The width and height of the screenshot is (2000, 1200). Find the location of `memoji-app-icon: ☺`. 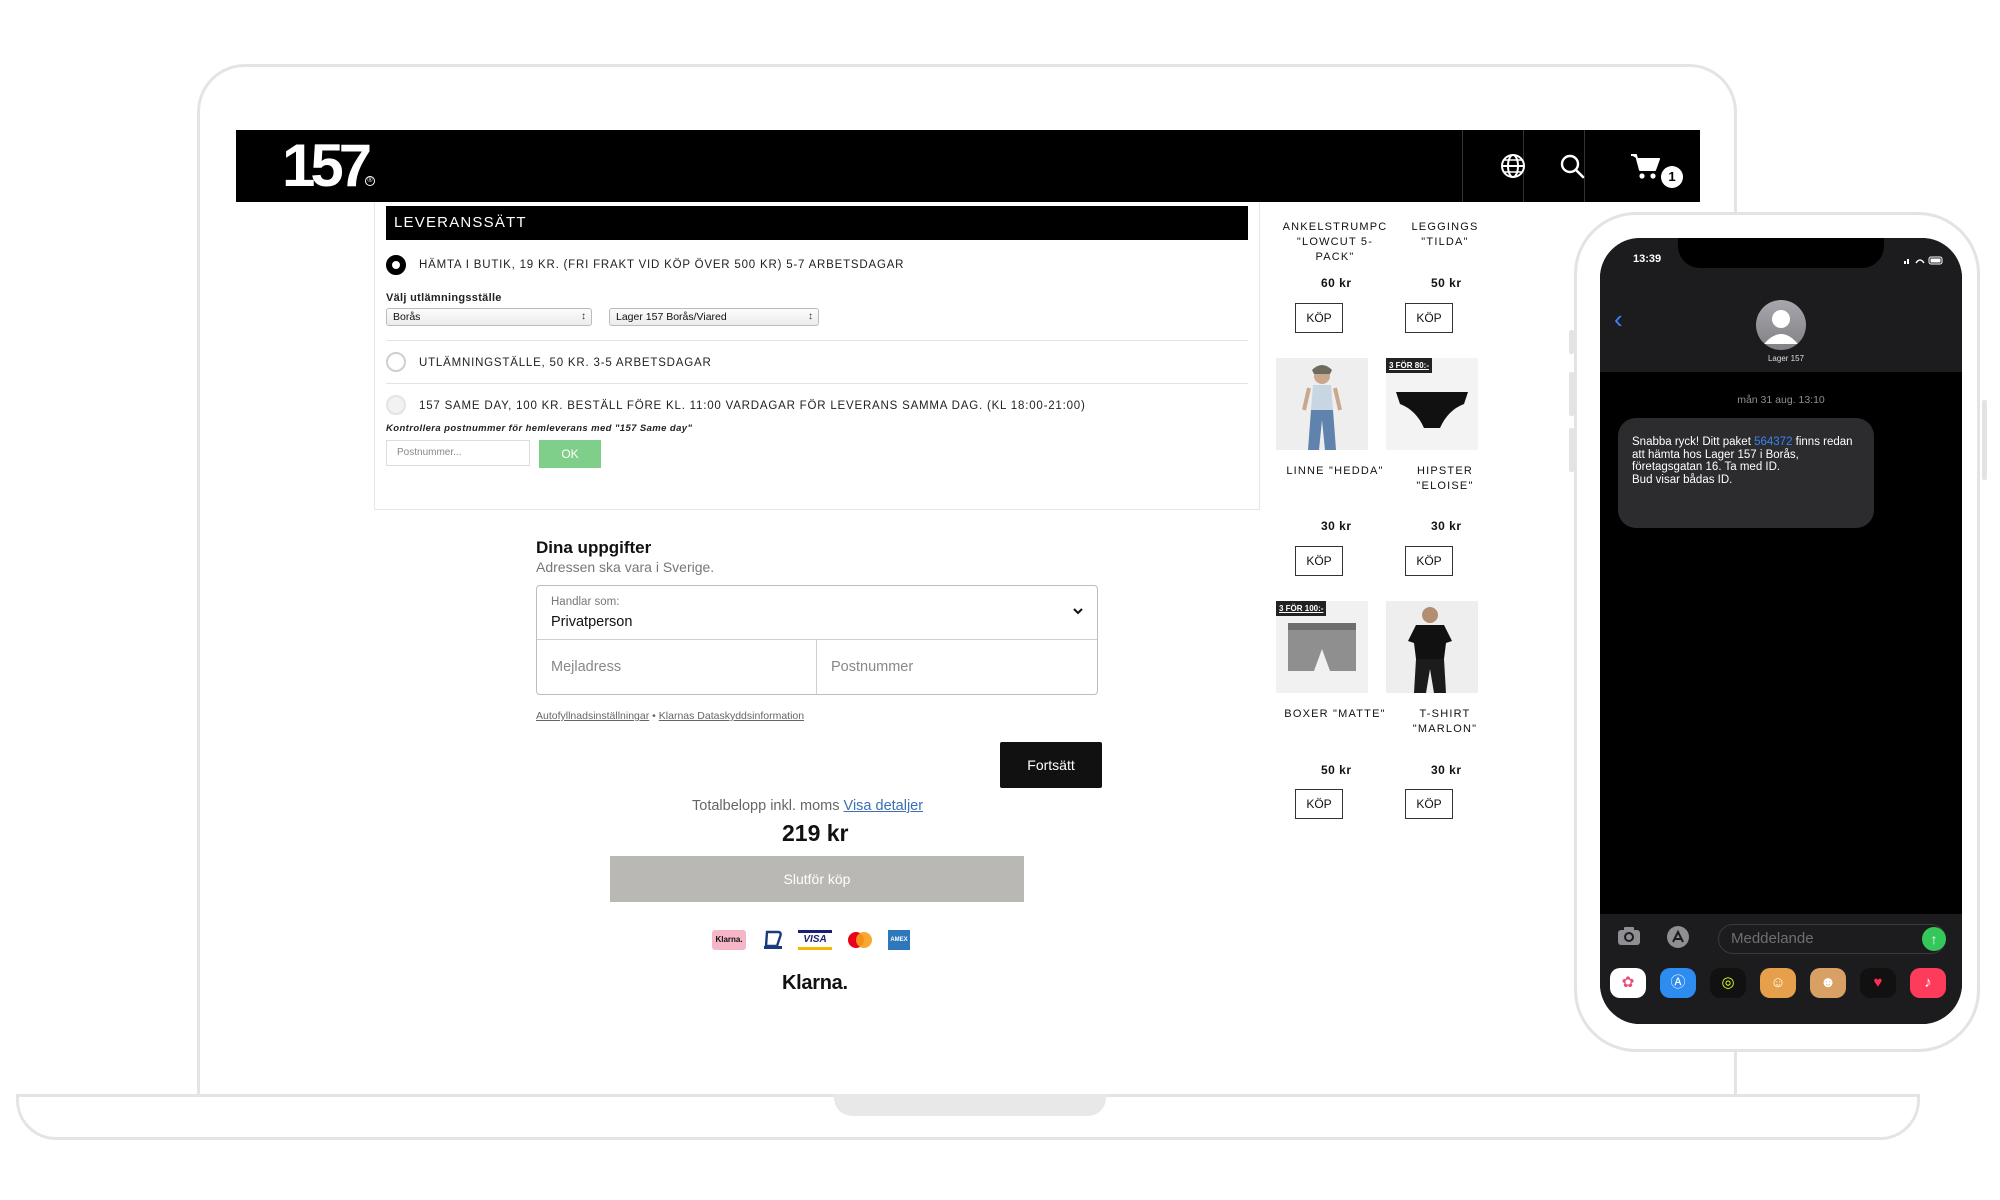

memoji-app-icon: ☺ is located at coordinates (1778, 983).